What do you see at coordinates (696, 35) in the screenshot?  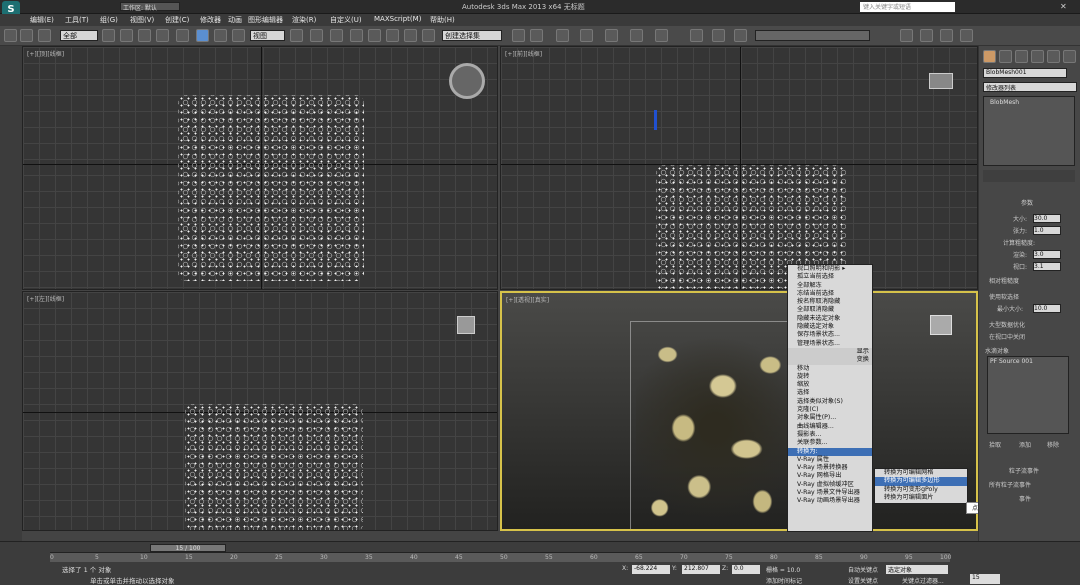 I see `render-setup-icon` at bounding box center [696, 35].